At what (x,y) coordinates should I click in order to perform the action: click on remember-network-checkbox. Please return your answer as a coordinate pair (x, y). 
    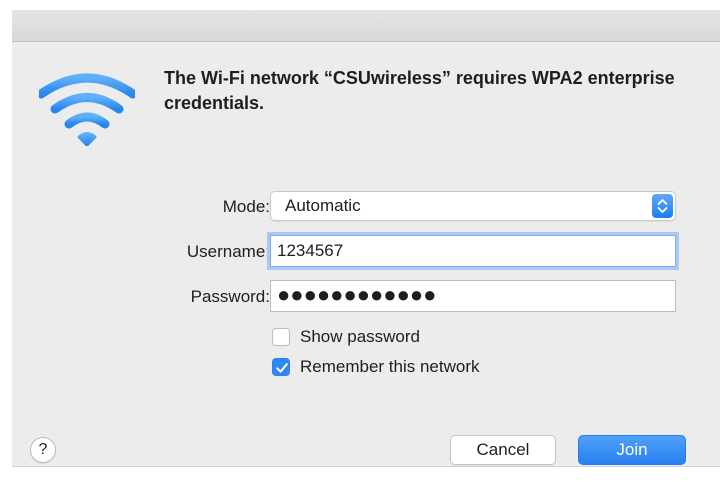
    Looking at the image, I should click on (281, 367).